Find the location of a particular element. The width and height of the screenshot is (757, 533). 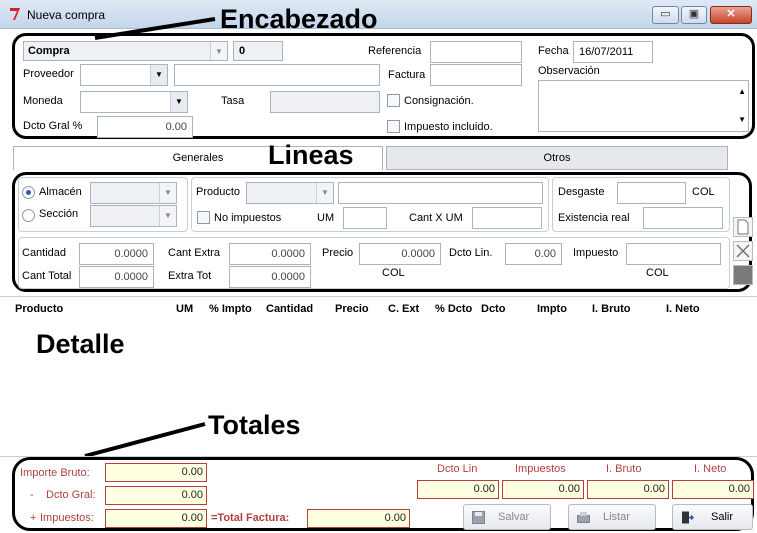

save-line-button is located at coordinates (743, 275).